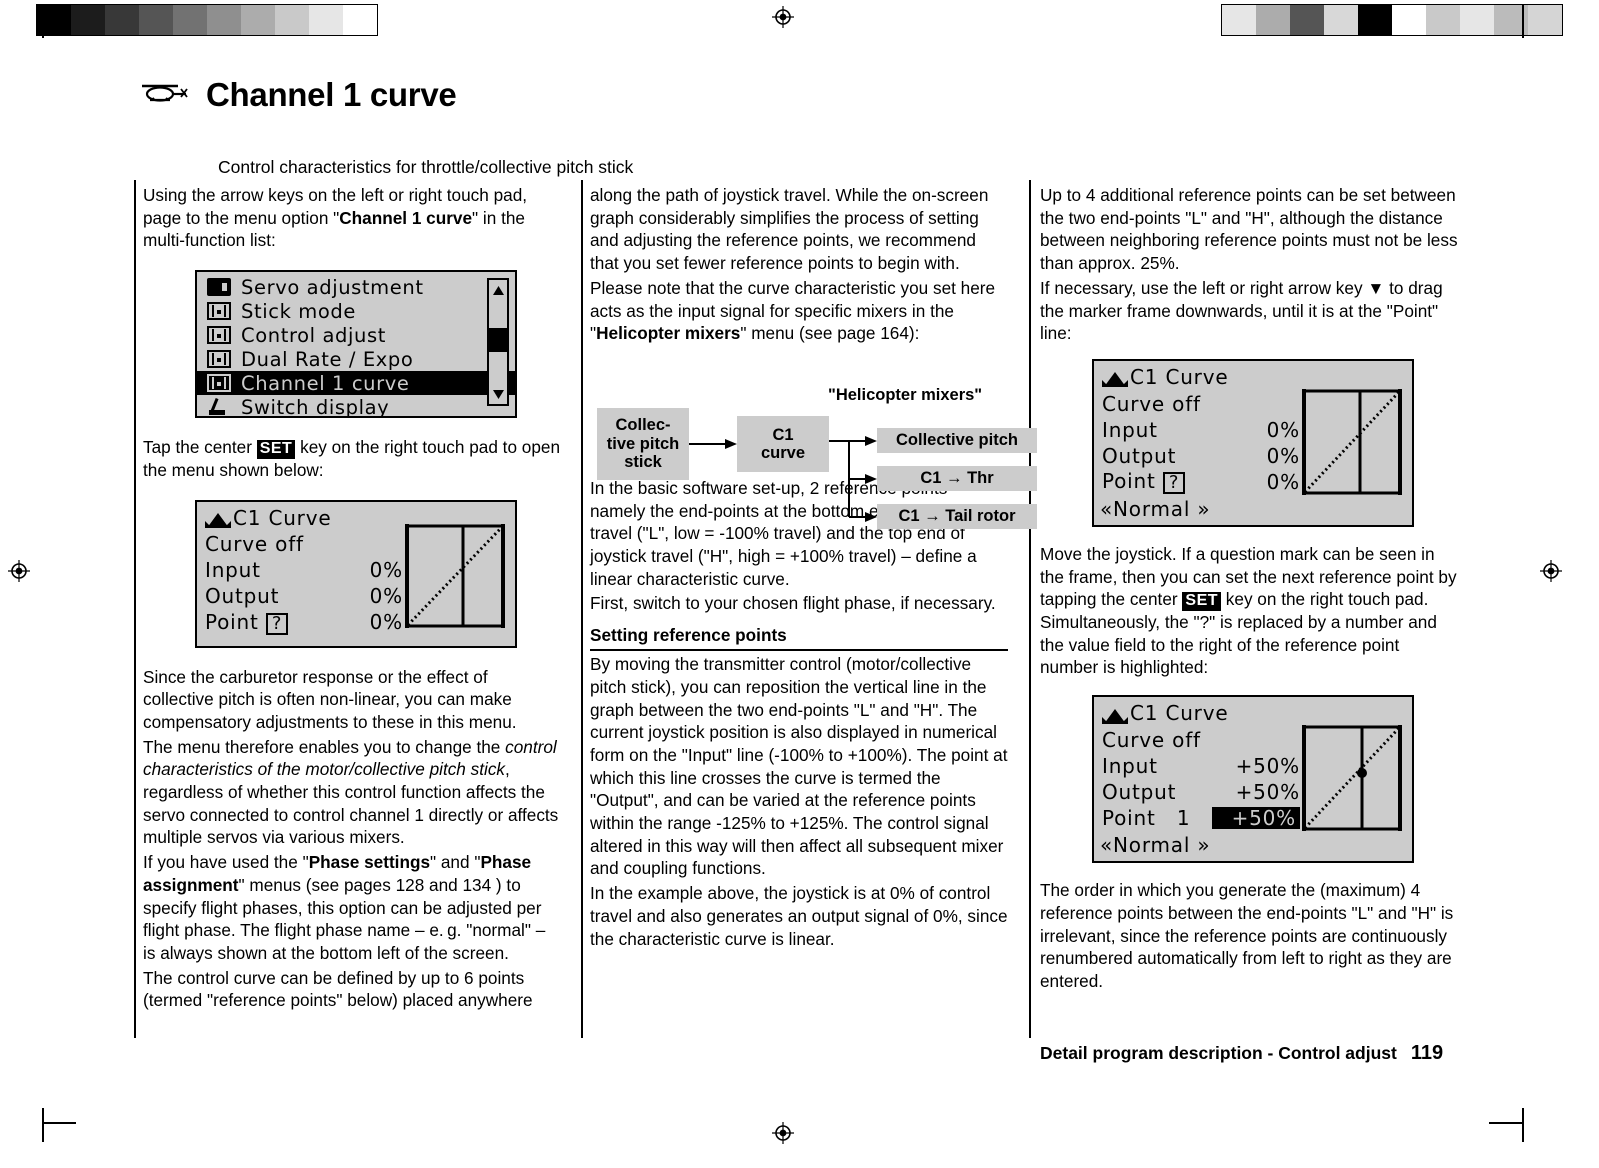 The width and height of the screenshot is (1599, 1168). I want to click on menu-item-servo-adjustment: Servo adjustment, so click(356, 287).